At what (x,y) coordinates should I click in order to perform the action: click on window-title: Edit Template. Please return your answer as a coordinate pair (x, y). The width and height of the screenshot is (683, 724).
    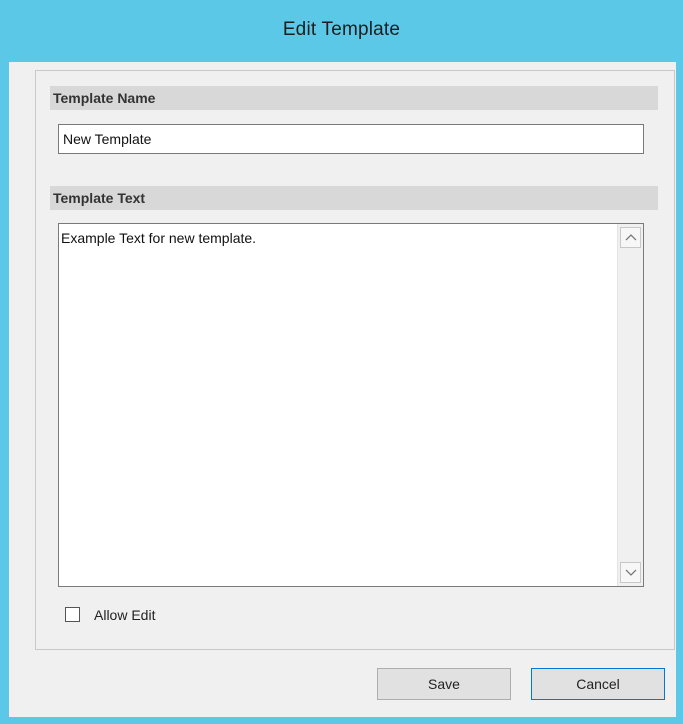
    Looking at the image, I should click on (341, 29).